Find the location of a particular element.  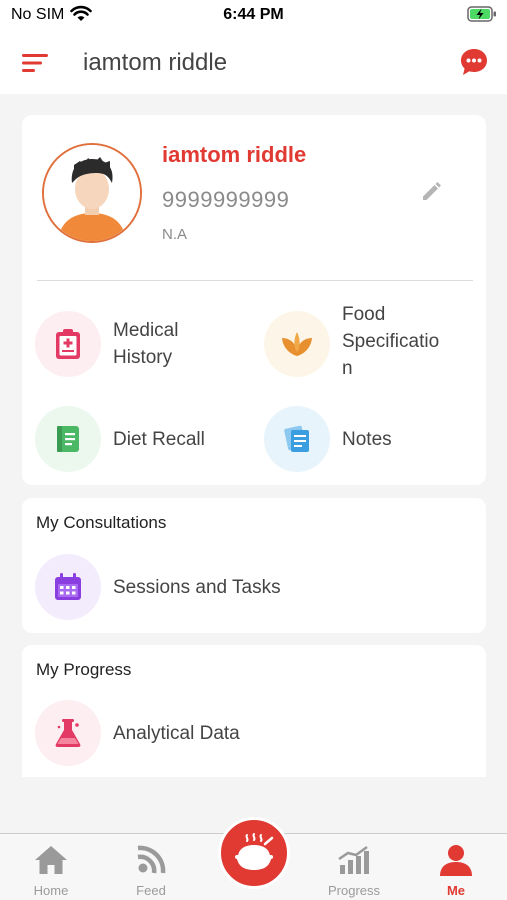

feed-icon is located at coordinates (151, 859).